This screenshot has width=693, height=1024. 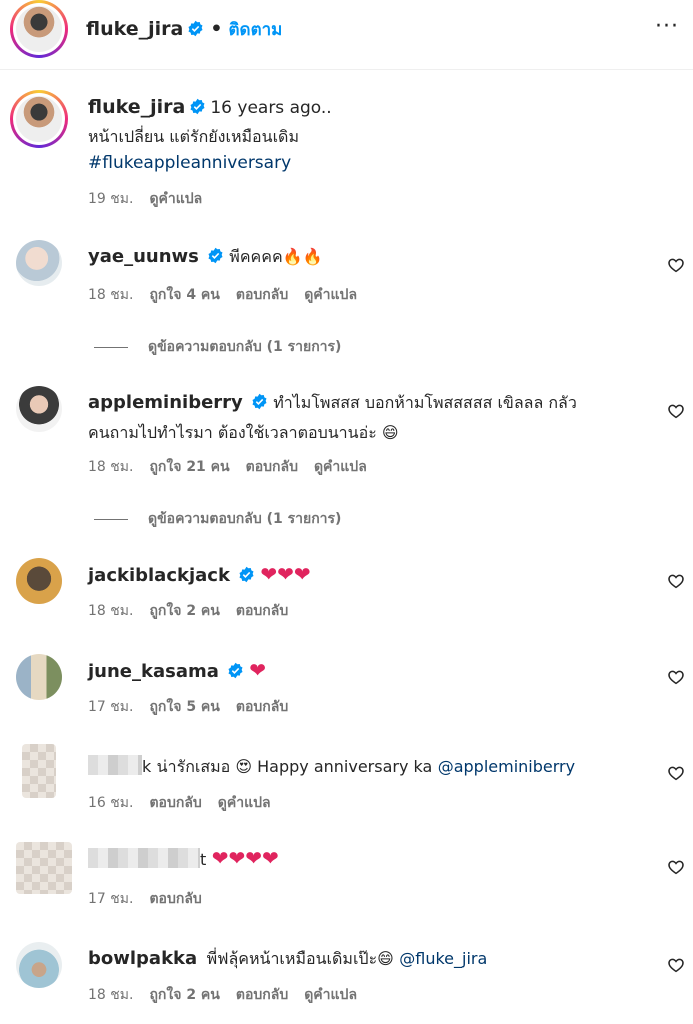 I want to click on comment-body: jackiblackjack ❤❤❤, so click(x=199, y=575).